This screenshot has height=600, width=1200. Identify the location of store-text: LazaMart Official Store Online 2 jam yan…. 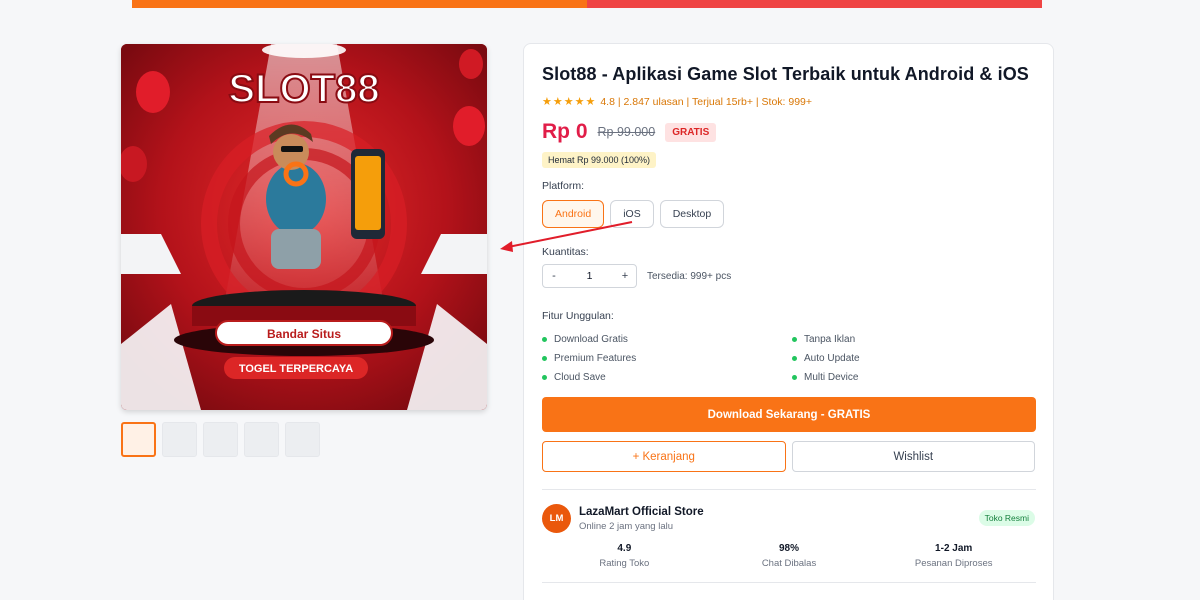
(641, 519).